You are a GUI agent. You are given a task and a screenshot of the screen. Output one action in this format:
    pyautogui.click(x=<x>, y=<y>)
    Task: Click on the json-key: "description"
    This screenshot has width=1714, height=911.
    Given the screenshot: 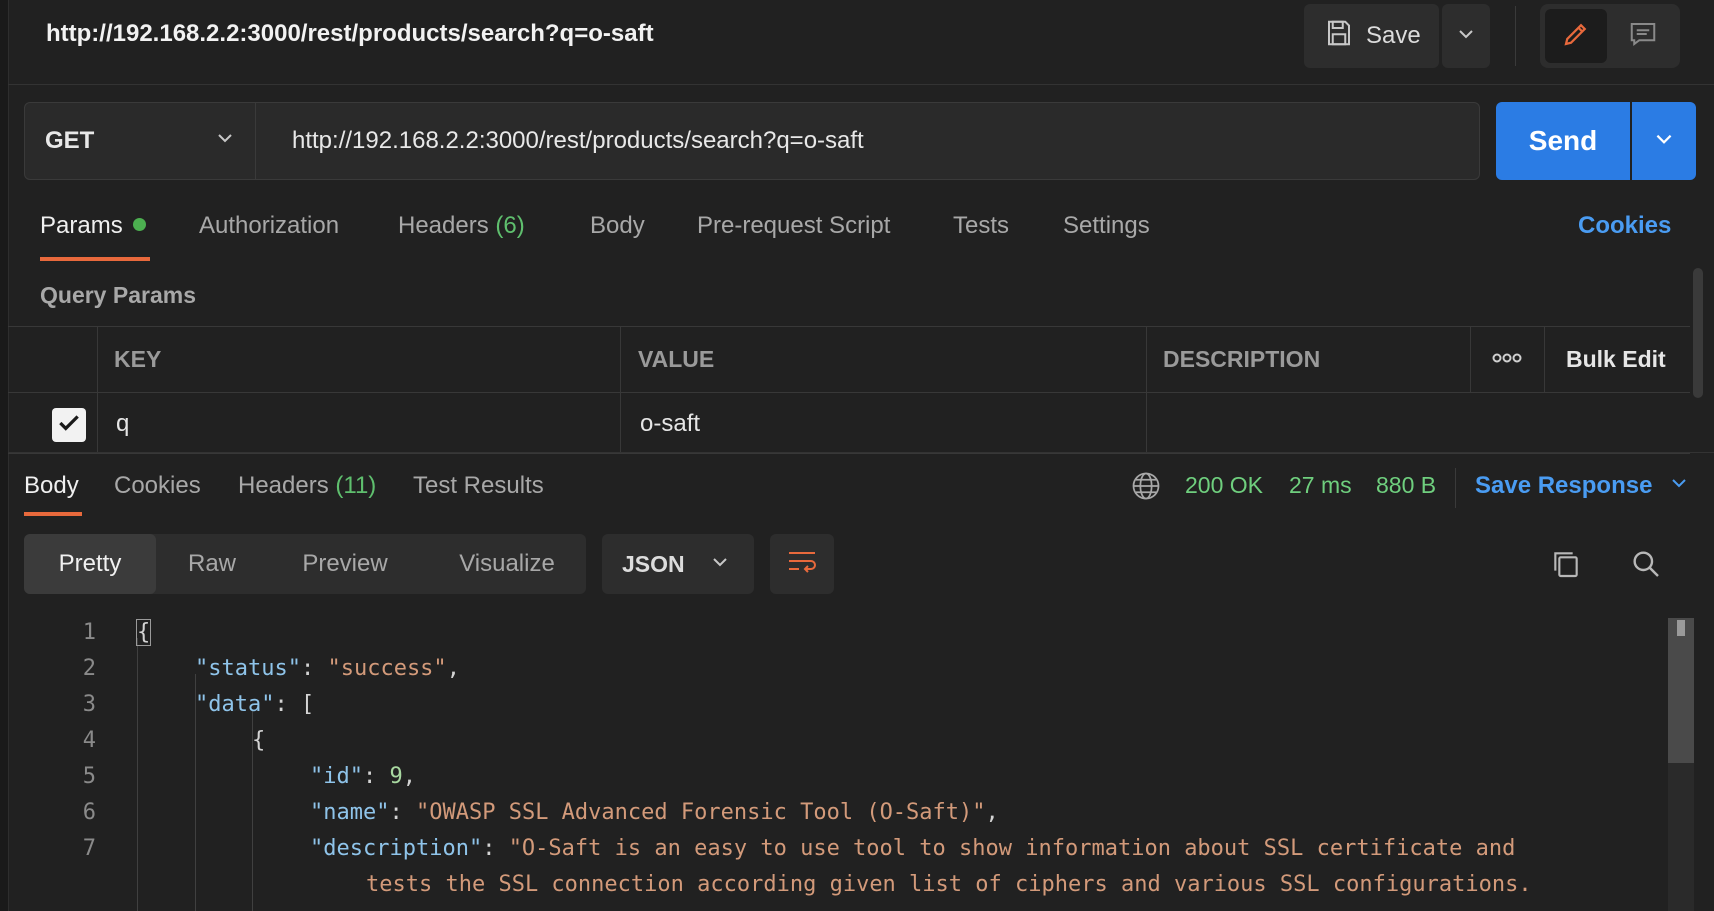 What is the action you would take?
    pyautogui.click(x=396, y=848)
    